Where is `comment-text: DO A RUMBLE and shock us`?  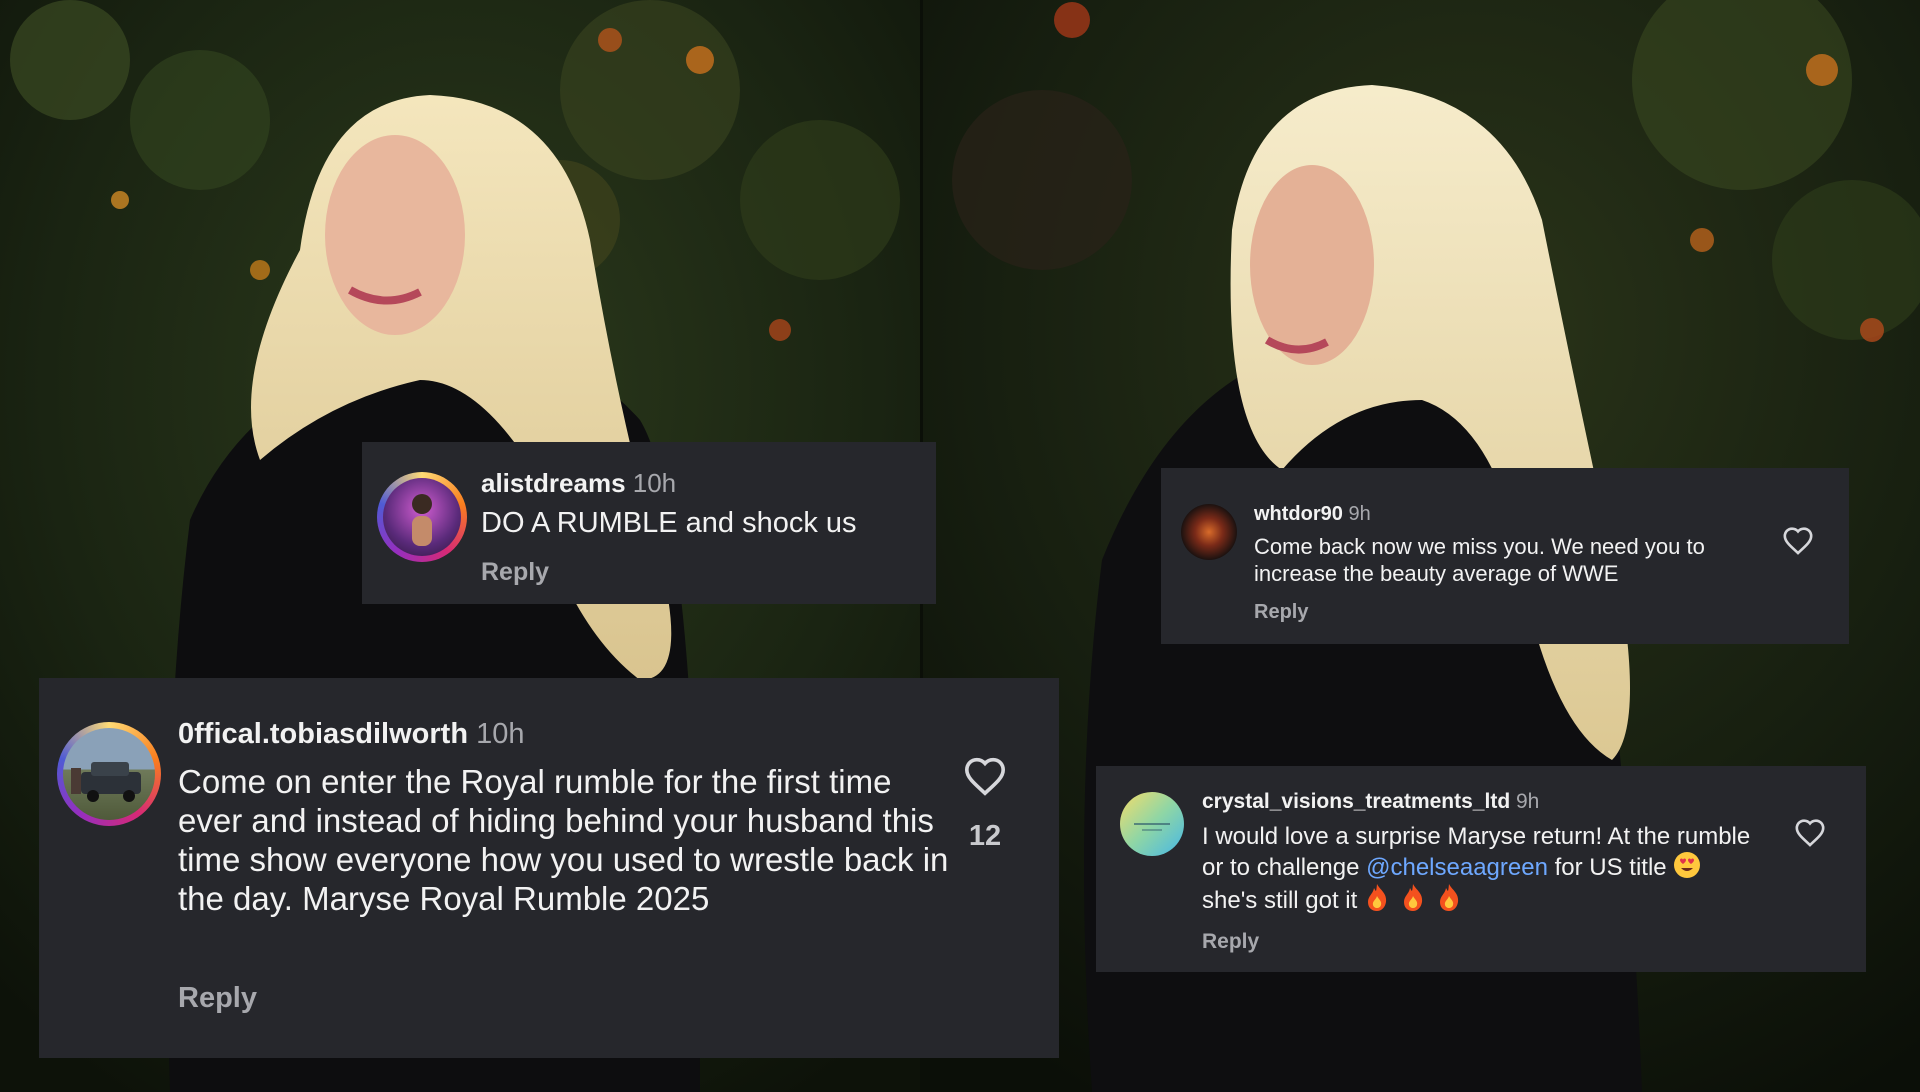 comment-text: DO A RUMBLE and shock us is located at coordinates (669, 523).